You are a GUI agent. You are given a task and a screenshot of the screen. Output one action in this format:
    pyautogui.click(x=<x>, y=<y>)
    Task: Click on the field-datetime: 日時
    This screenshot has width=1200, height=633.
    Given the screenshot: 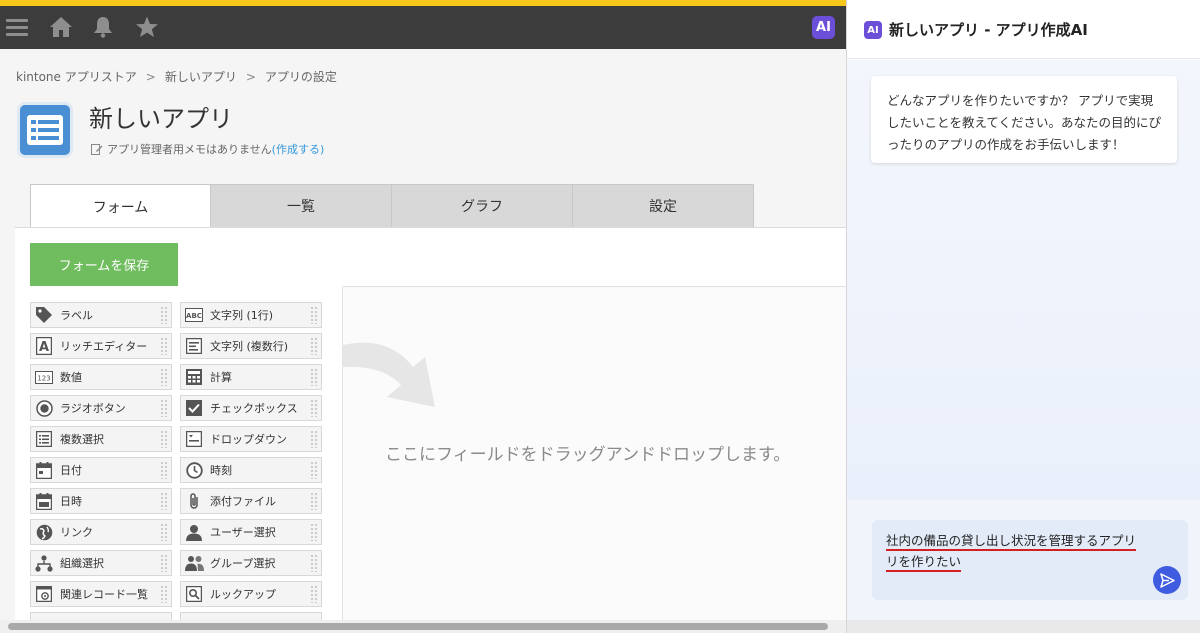 What is the action you would take?
    pyautogui.click(x=101, y=501)
    